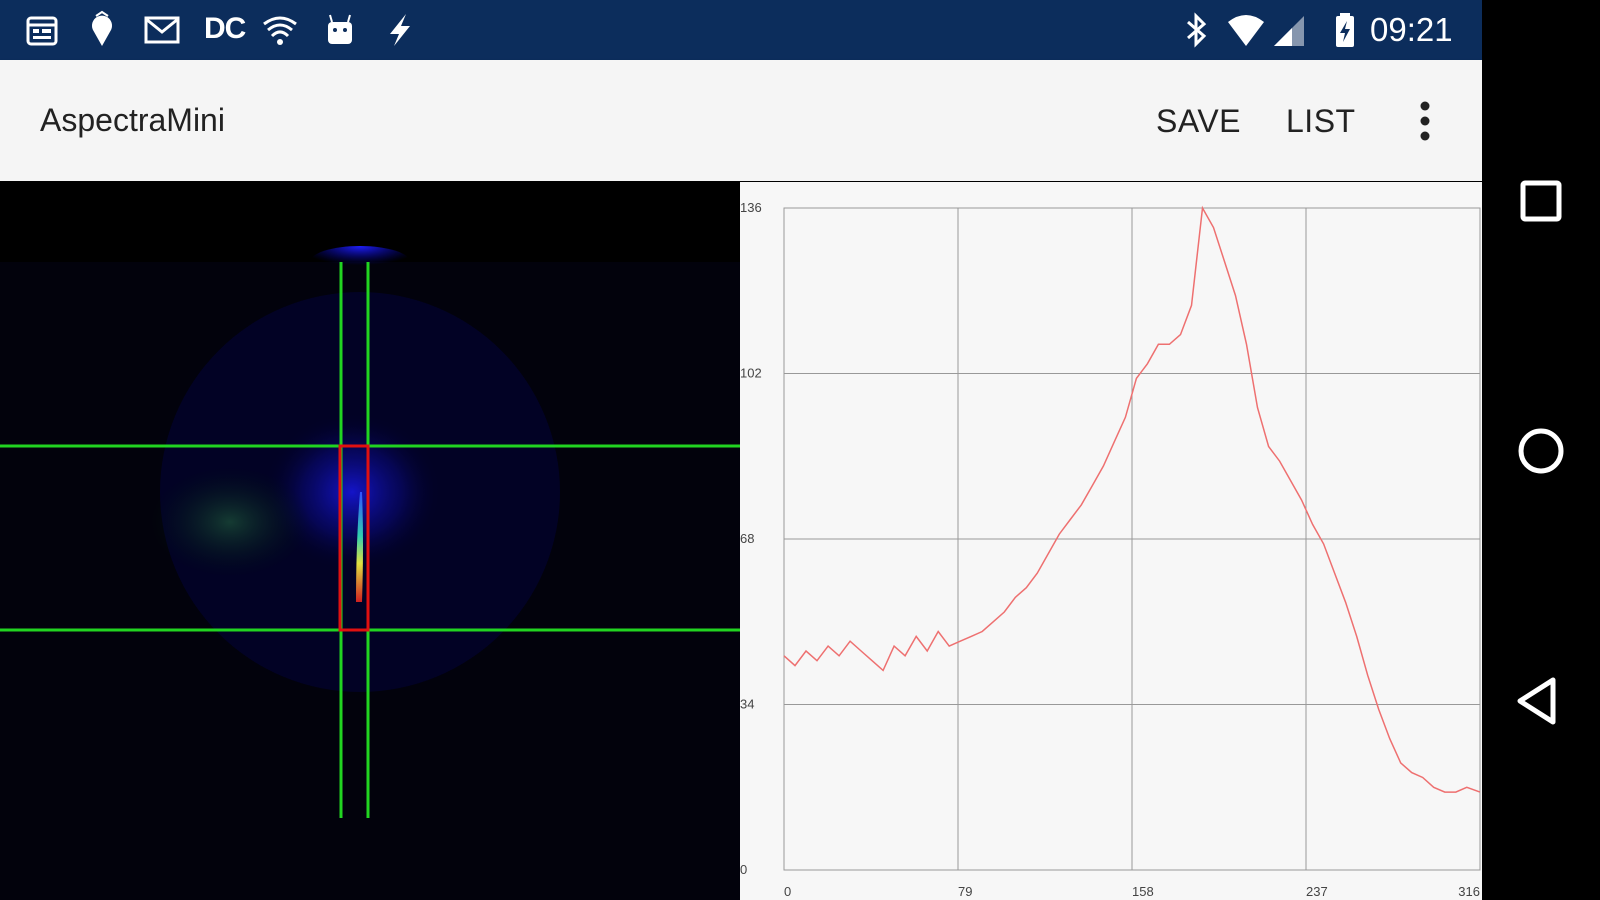  Describe the element at coordinates (1196, 30) in the screenshot. I see `bluetooth-icon` at that location.